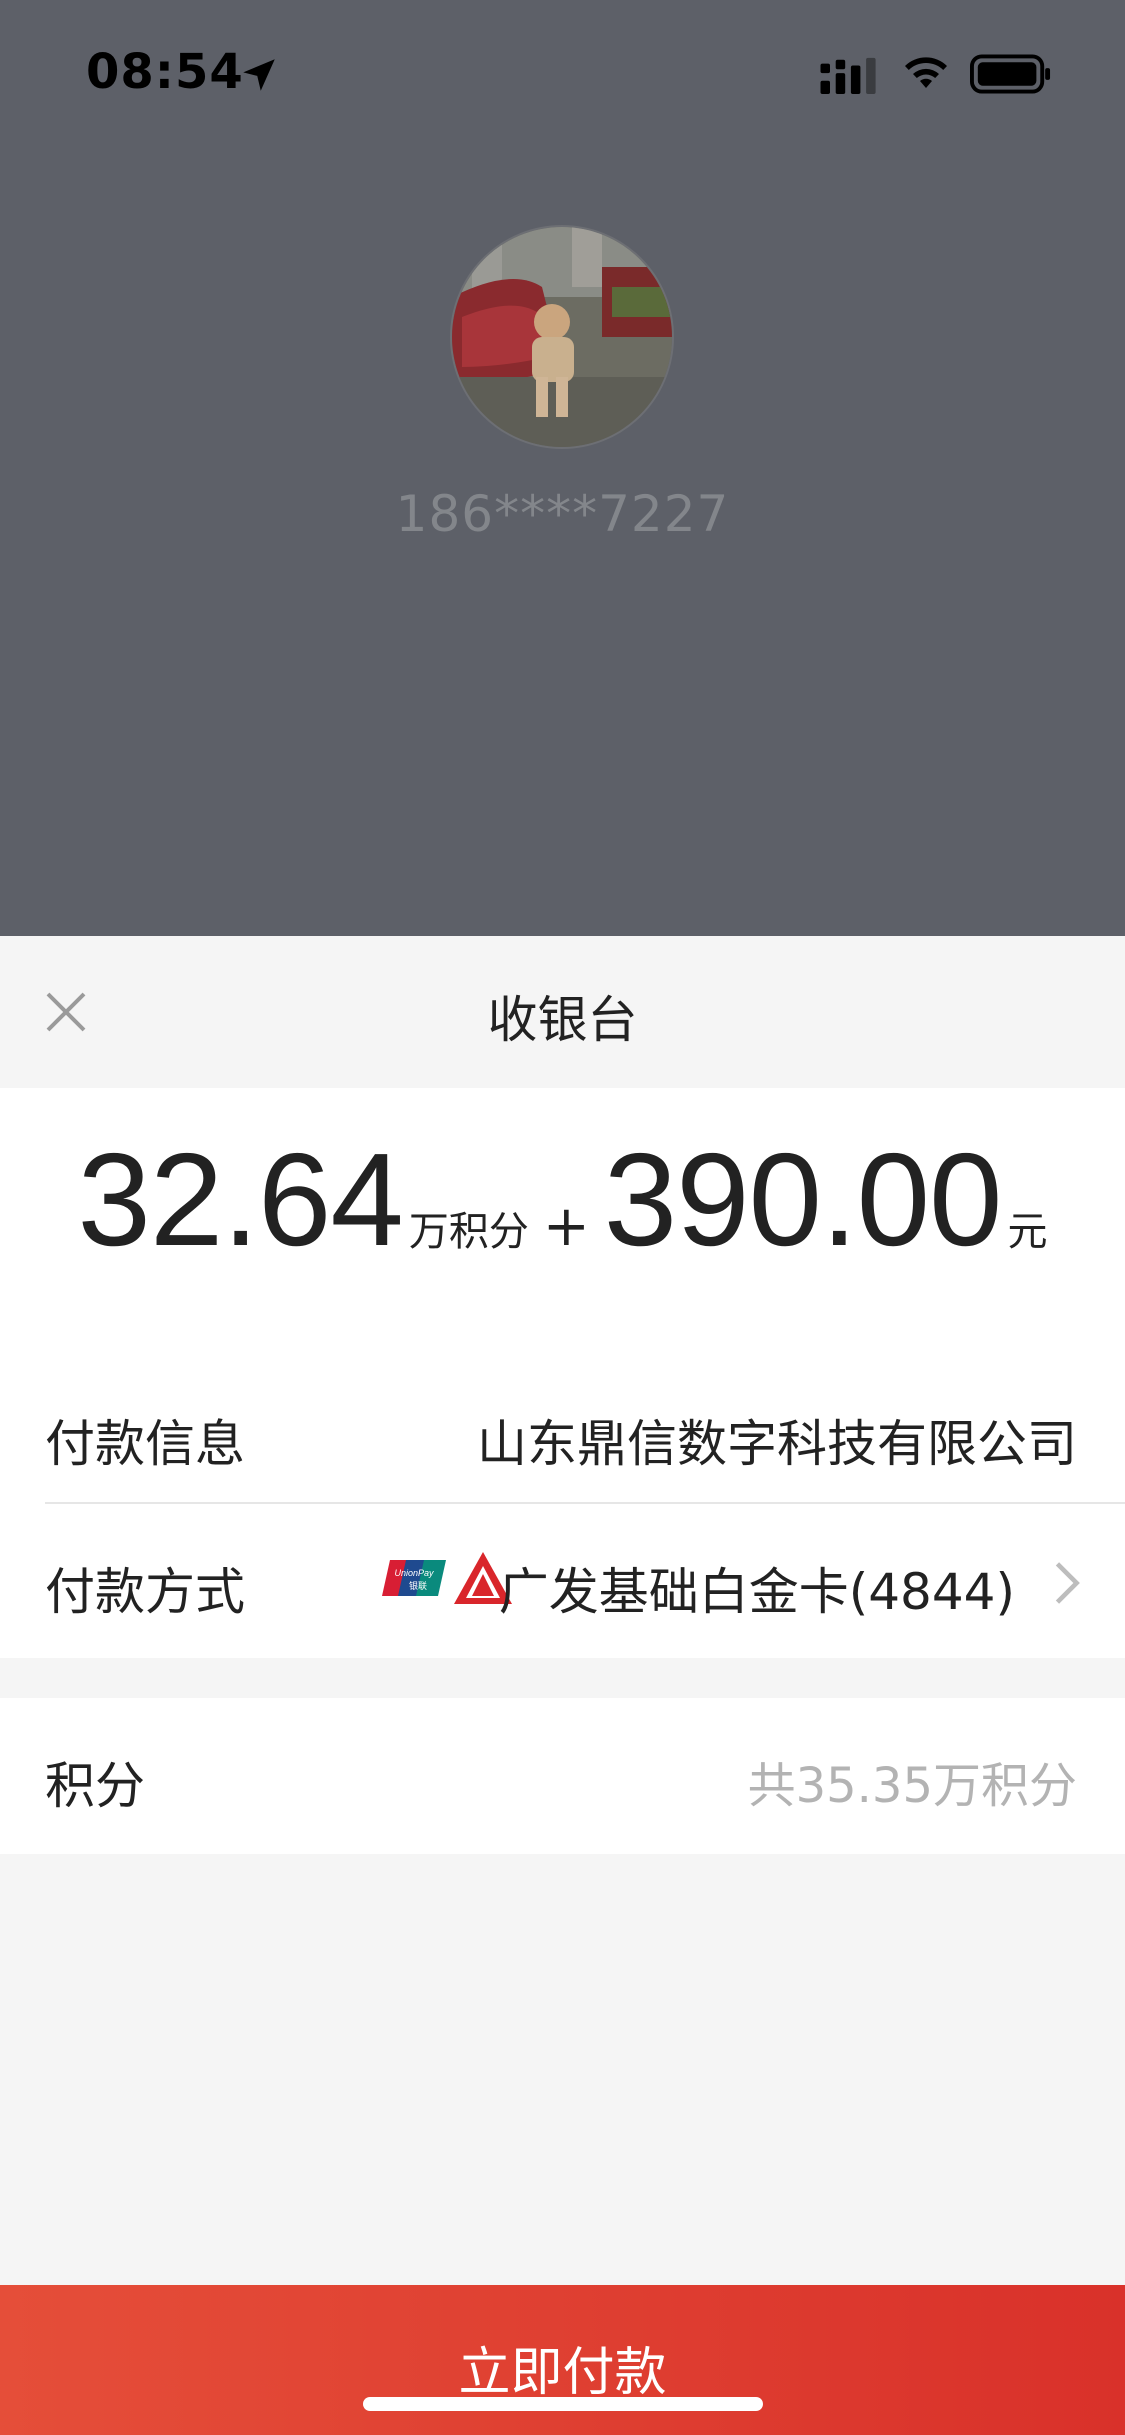  Describe the element at coordinates (912, 1786) in the screenshot. I see `points-balance: 共35.35万积分` at that location.